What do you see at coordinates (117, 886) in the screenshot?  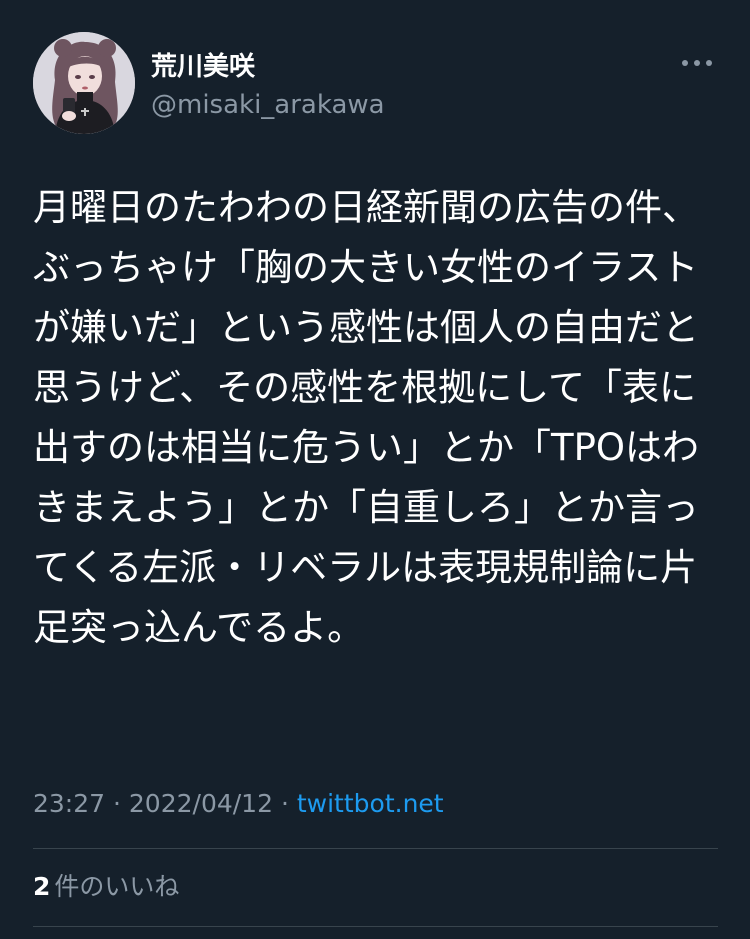 I see `likes-label: 件のいいね` at bounding box center [117, 886].